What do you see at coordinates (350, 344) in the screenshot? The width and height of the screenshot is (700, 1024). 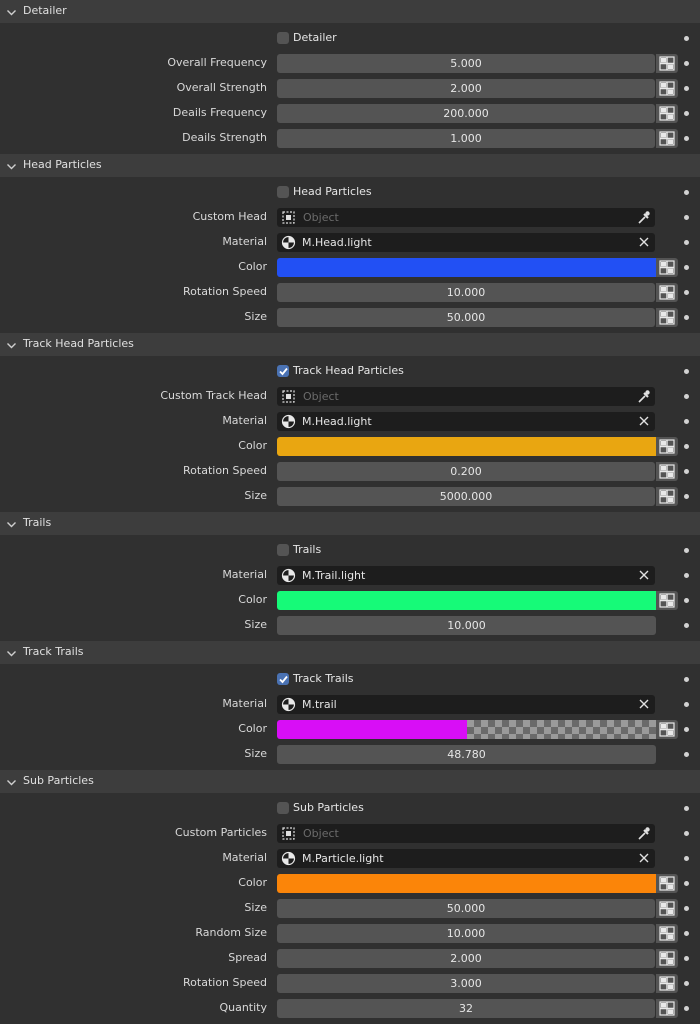 I see `panel-header: Track Head Particles` at bounding box center [350, 344].